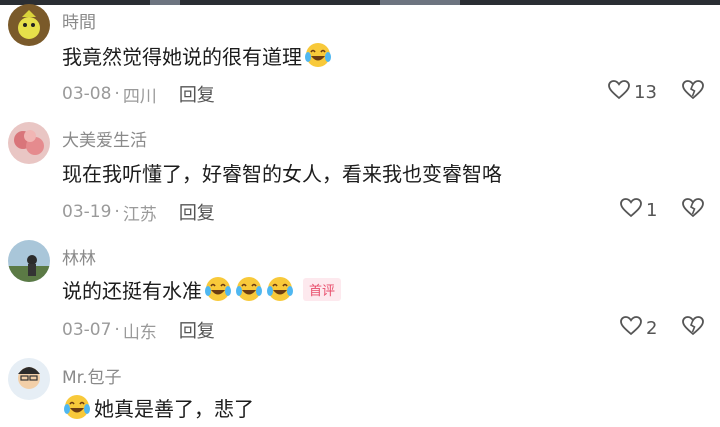  I want to click on comment-text: 我竟然觉得她说的很有道理, so click(197, 55).